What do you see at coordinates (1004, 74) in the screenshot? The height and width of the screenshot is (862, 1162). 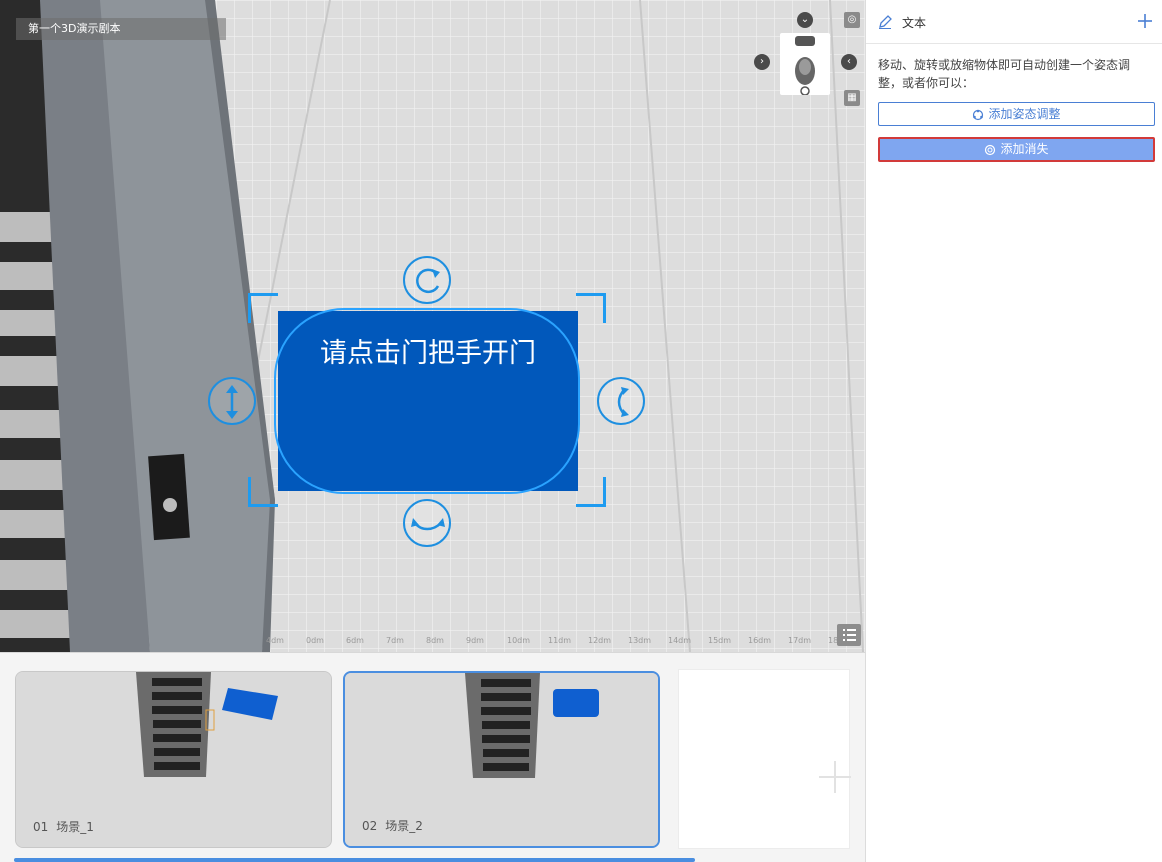 I see `hint-text: 移动、旋转或放缩物体即可自动创建一个姿态调整，或者你可以：` at bounding box center [1004, 74].